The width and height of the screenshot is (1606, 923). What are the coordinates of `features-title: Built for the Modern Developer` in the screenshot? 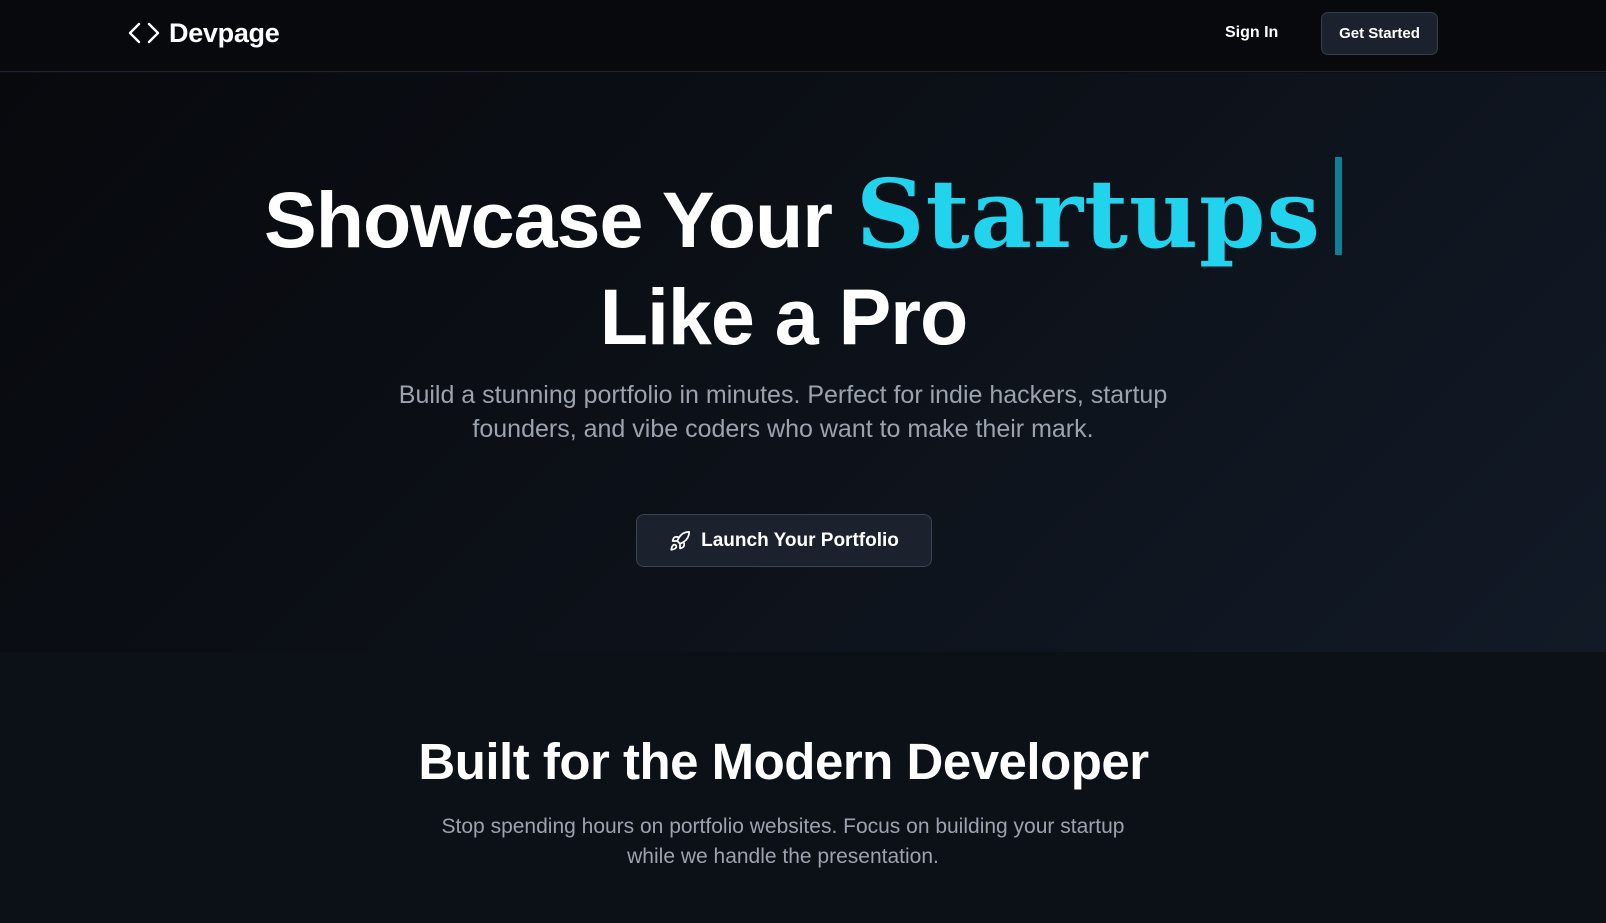 It's located at (783, 761).